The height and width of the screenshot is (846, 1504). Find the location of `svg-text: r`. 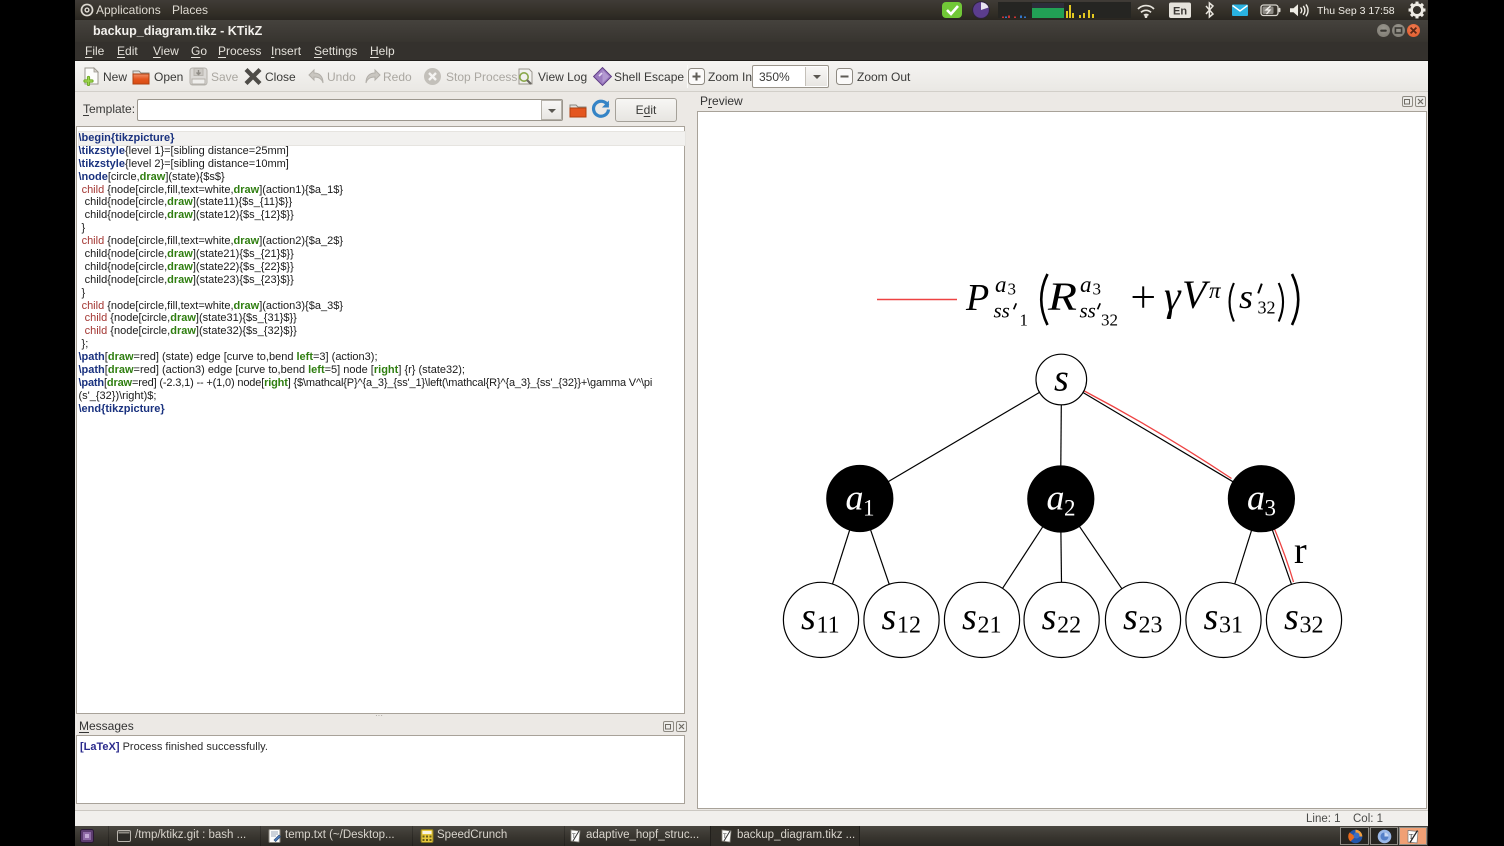

svg-text: r is located at coordinates (1300, 551).